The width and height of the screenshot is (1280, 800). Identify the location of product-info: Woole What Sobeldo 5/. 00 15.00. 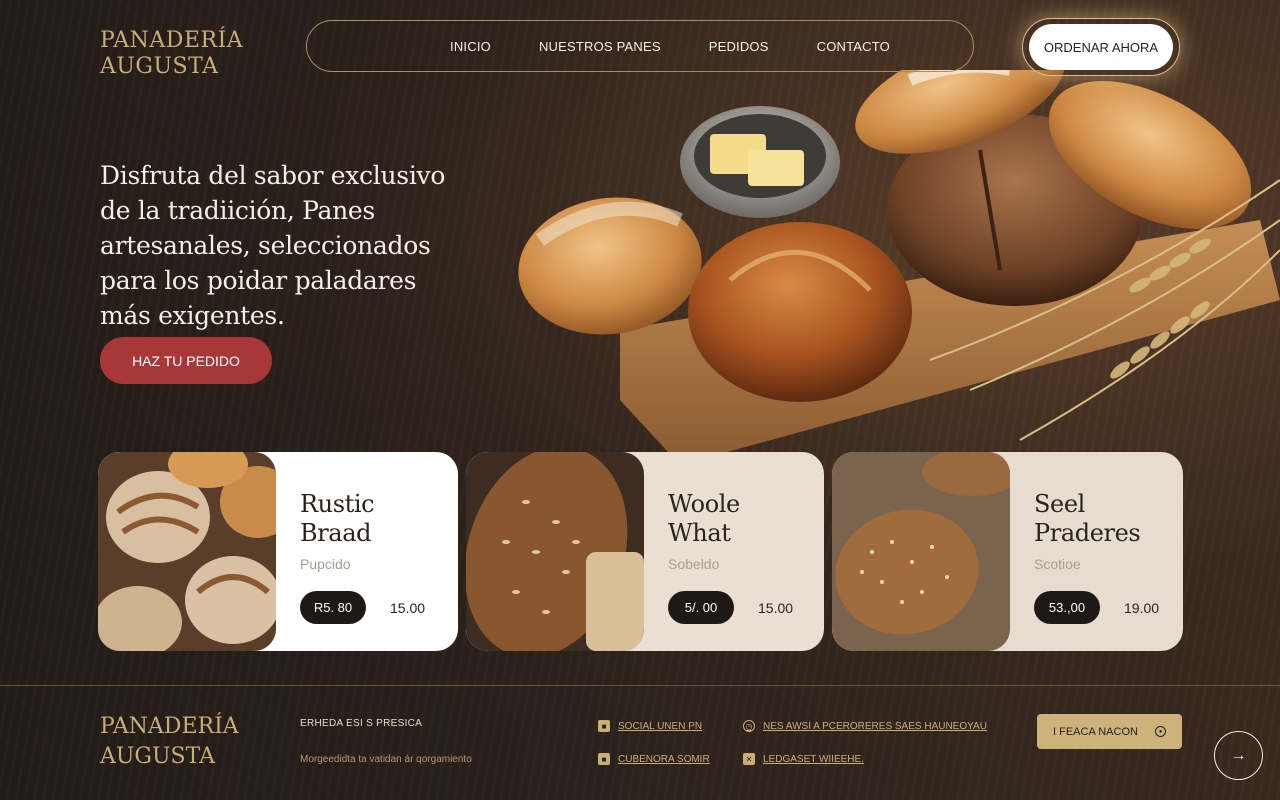
(734, 551).